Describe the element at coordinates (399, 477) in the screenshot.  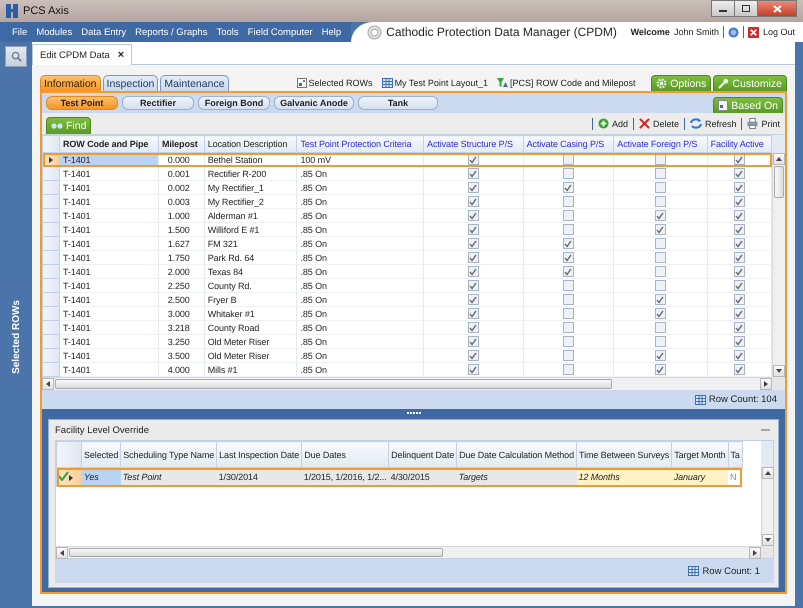
I see `table-row: Yes Test Point 1/30/2014 1/2015, 1/2016, 1/2... 4/30/2015 Targets 12 Months January N` at that location.